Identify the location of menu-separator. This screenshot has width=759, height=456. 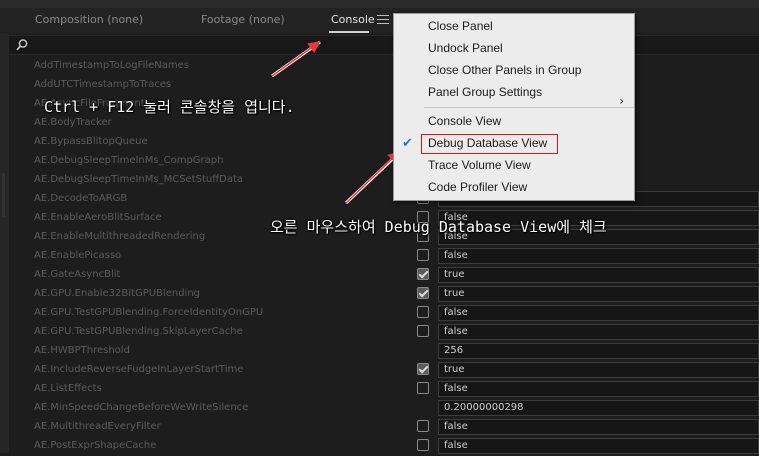
(529, 107).